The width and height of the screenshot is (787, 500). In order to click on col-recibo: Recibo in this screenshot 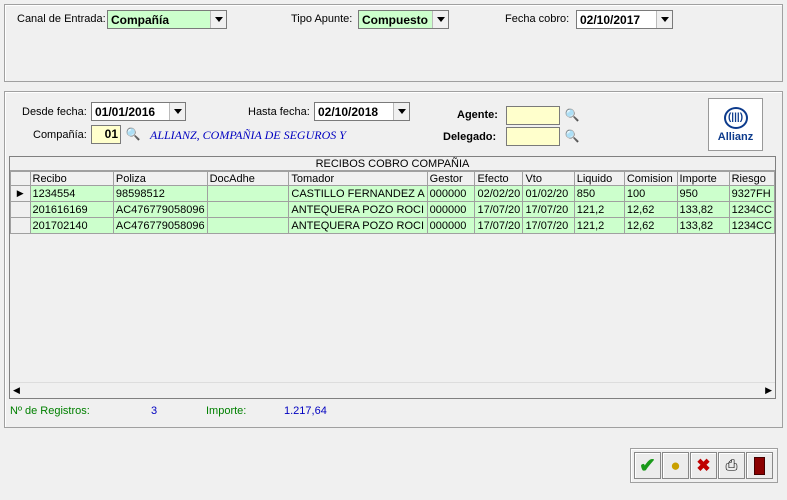, I will do `click(71, 178)`.